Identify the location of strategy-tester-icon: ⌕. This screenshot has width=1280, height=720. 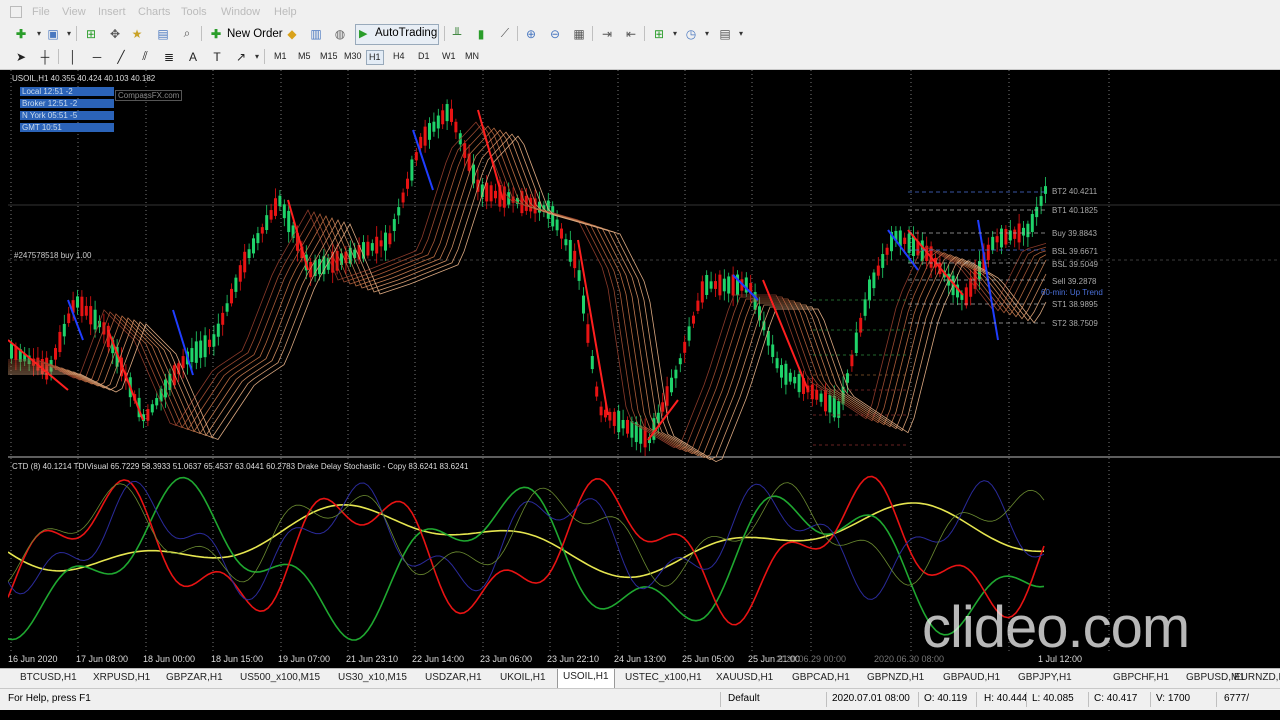
(187, 33).